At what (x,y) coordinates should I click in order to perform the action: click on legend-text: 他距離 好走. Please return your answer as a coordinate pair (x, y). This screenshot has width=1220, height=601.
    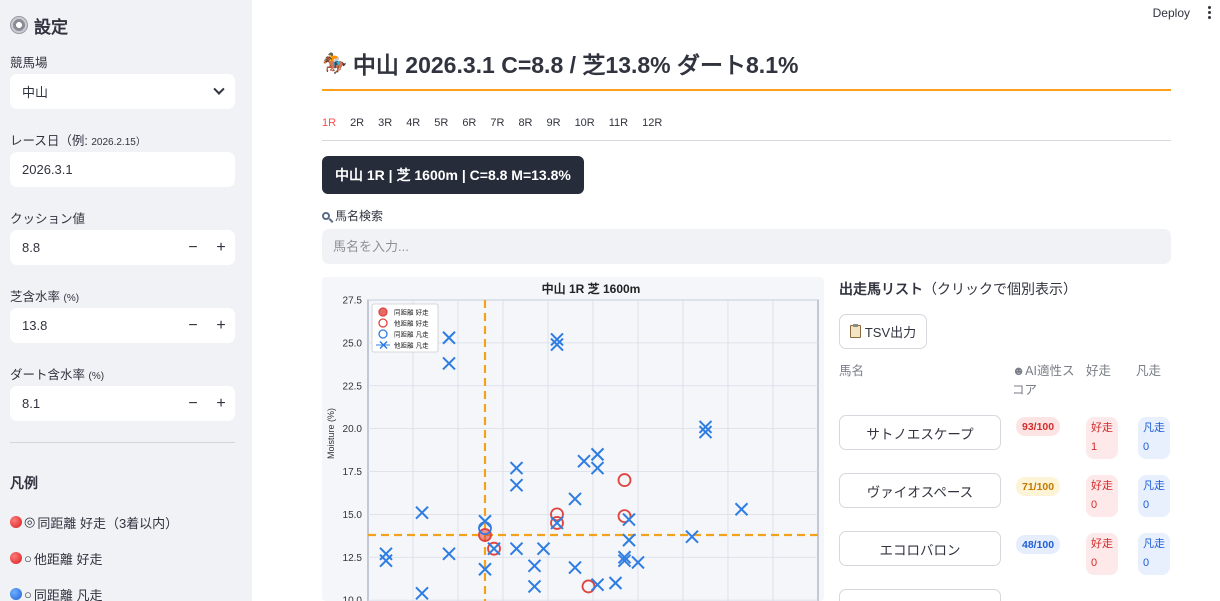
    Looking at the image, I should click on (68, 559).